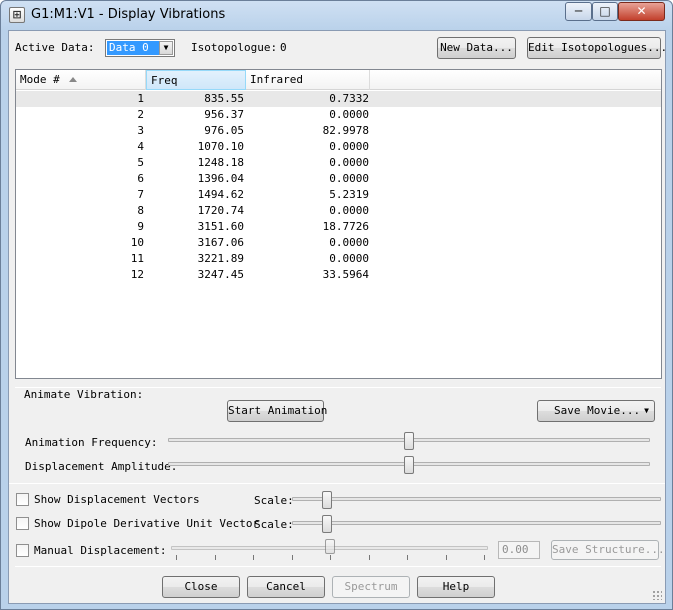 This screenshot has width=673, height=610. I want to click on manual-displacement-slider-thumb, so click(329, 546).